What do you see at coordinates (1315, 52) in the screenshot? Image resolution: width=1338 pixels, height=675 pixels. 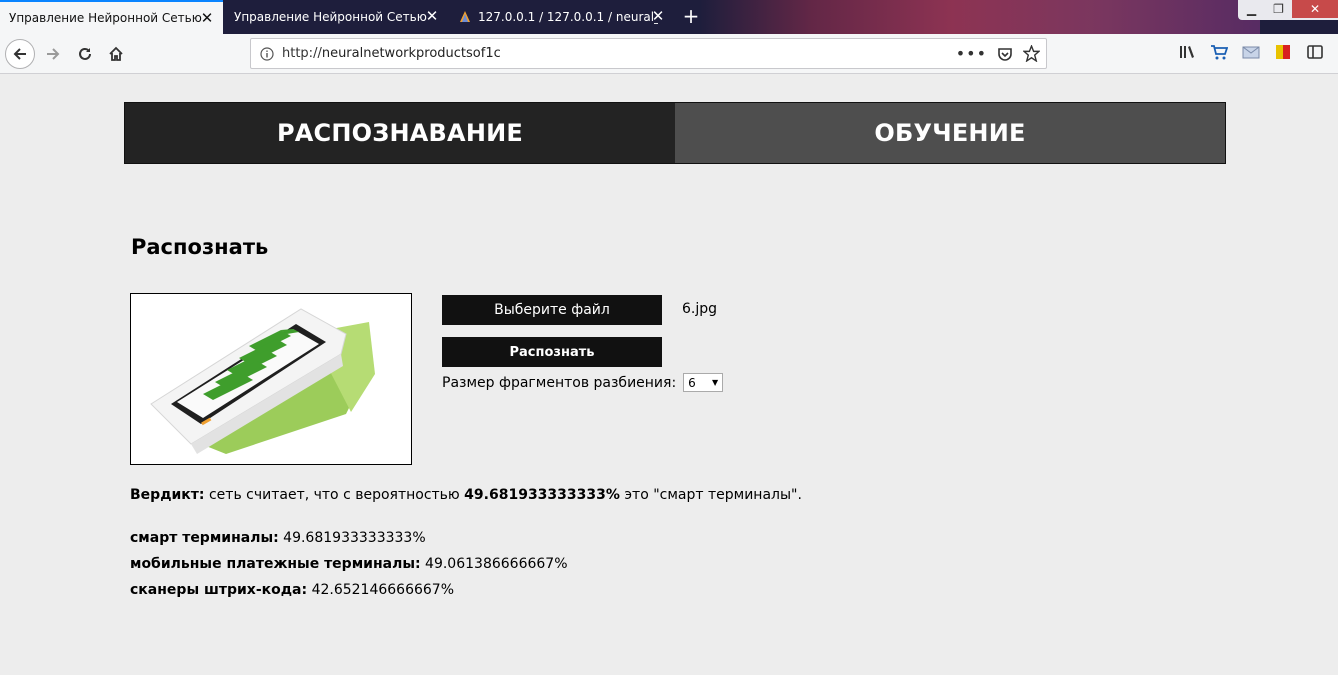 I see `sidebar-icon` at bounding box center [1315, 52].